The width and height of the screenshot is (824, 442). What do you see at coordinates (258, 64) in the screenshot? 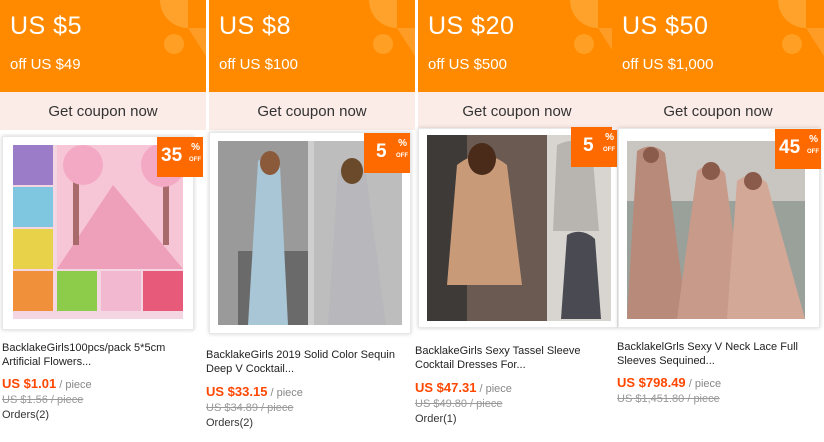
I see `coupon-min-spend: off US $100` at bounding box center [258, 64].